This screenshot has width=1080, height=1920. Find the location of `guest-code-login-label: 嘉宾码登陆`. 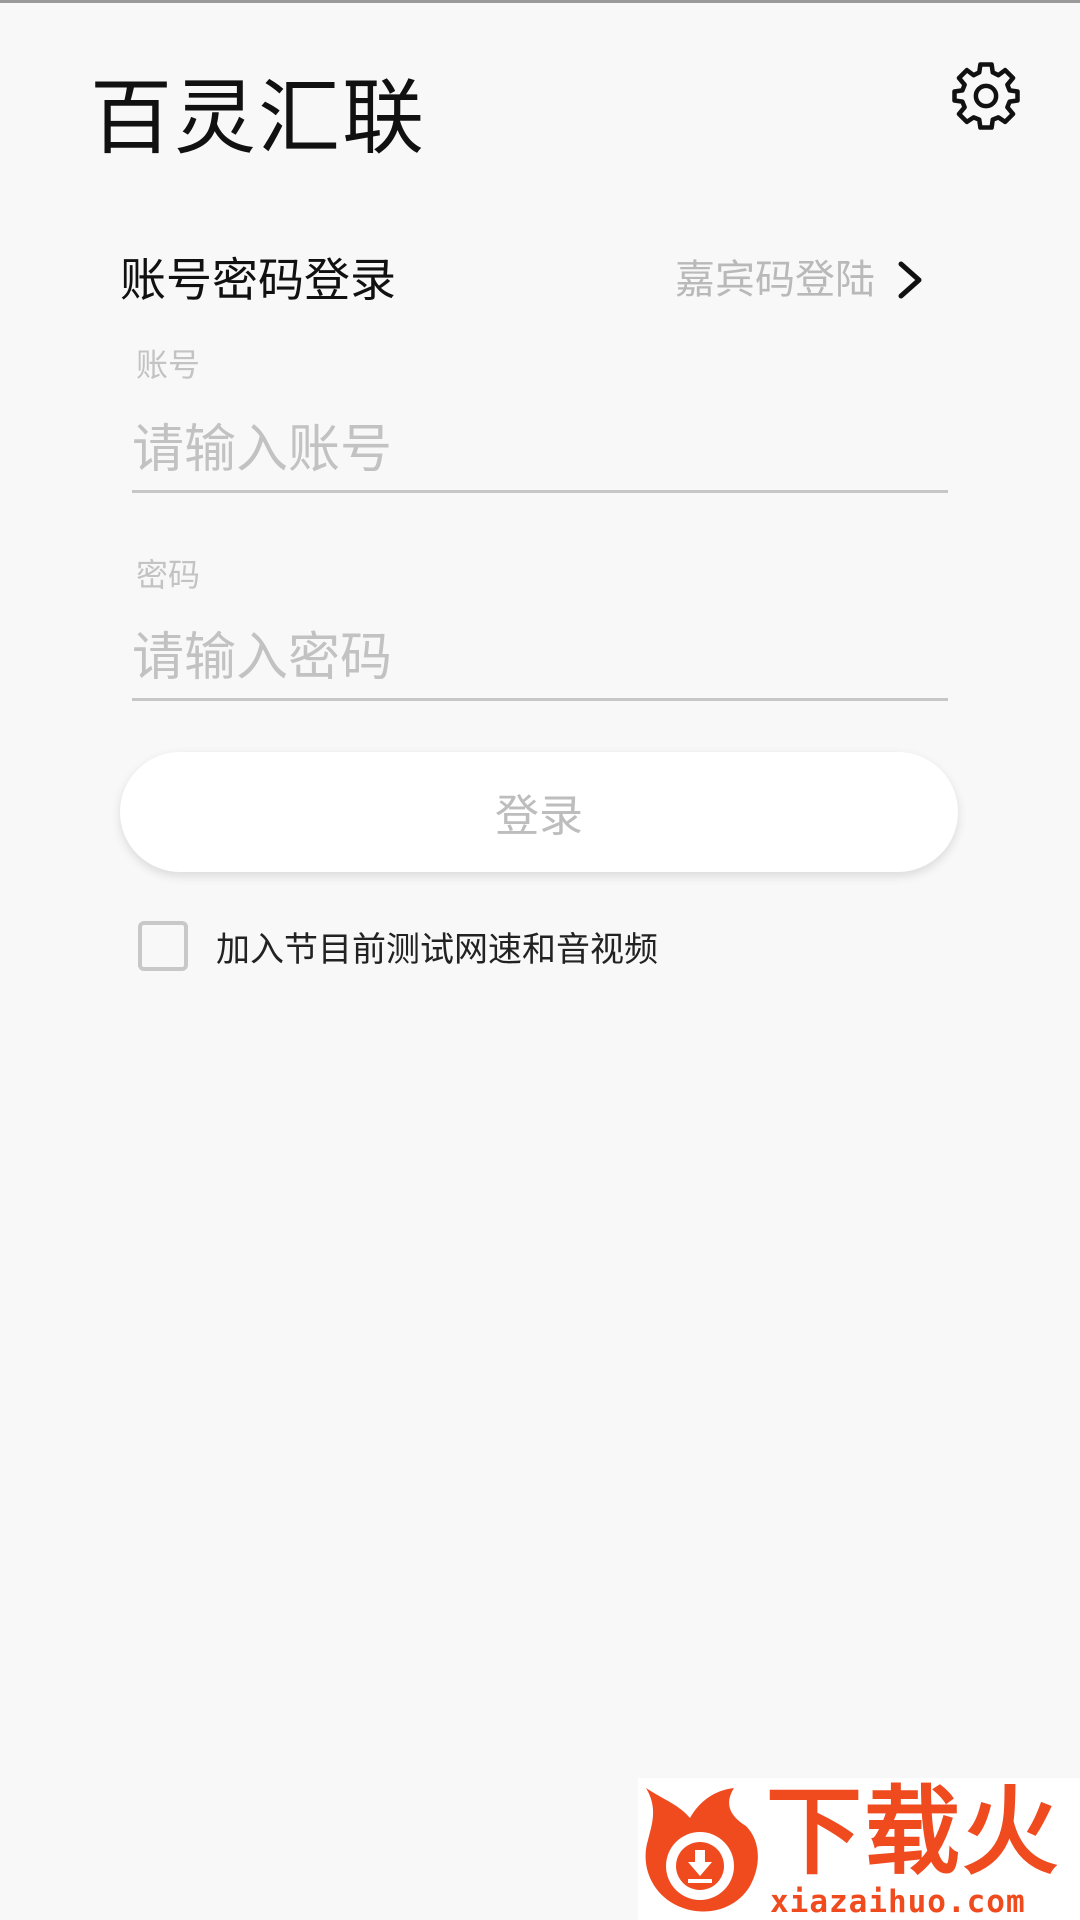

guest-code-login-label: 嘉宾码登陆 is located at coordinates (775, 280).